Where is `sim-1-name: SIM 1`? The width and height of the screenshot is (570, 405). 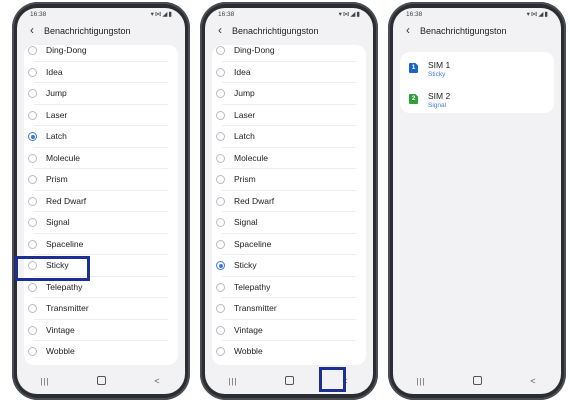 sim-1-name: SIM 1 is located at coordinates (439, 65).